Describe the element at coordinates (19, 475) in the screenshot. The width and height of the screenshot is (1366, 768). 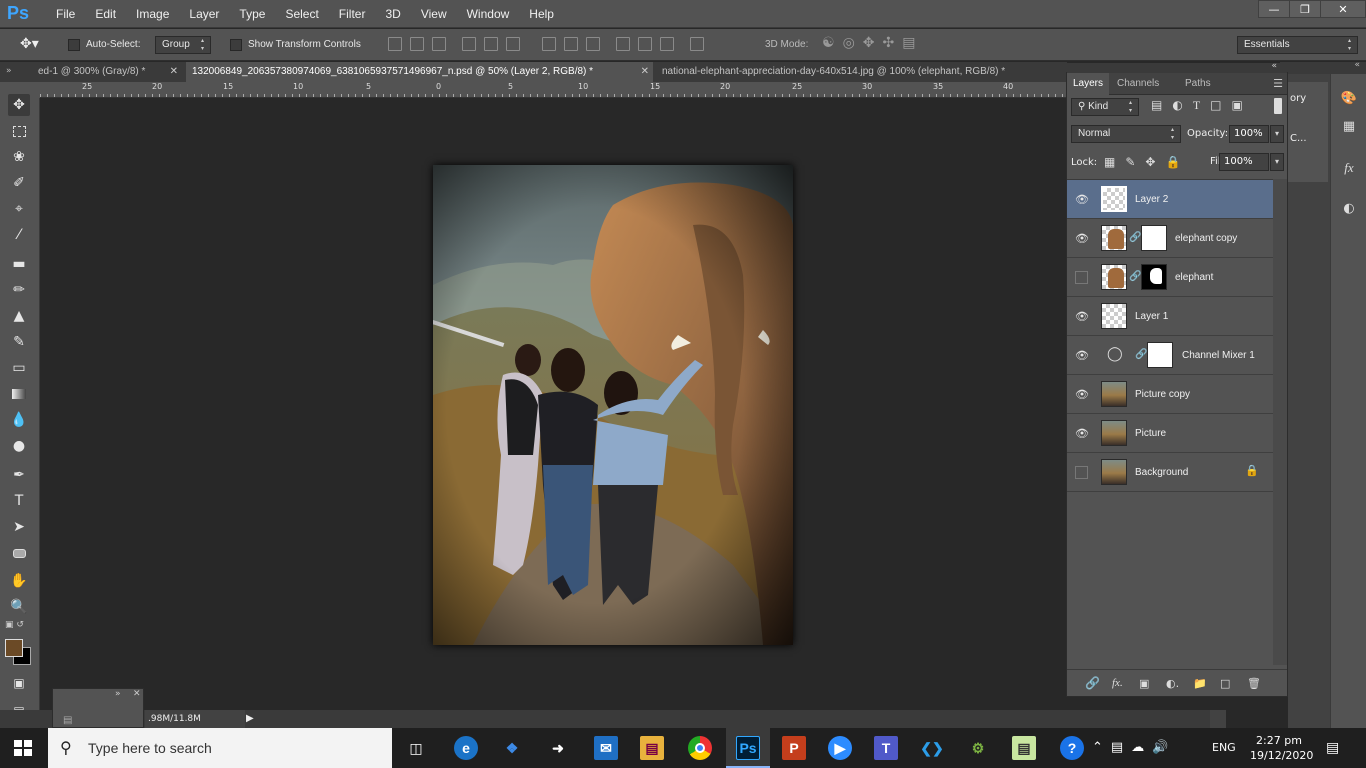
I see `pen-tool-icon: ✒` at that location.